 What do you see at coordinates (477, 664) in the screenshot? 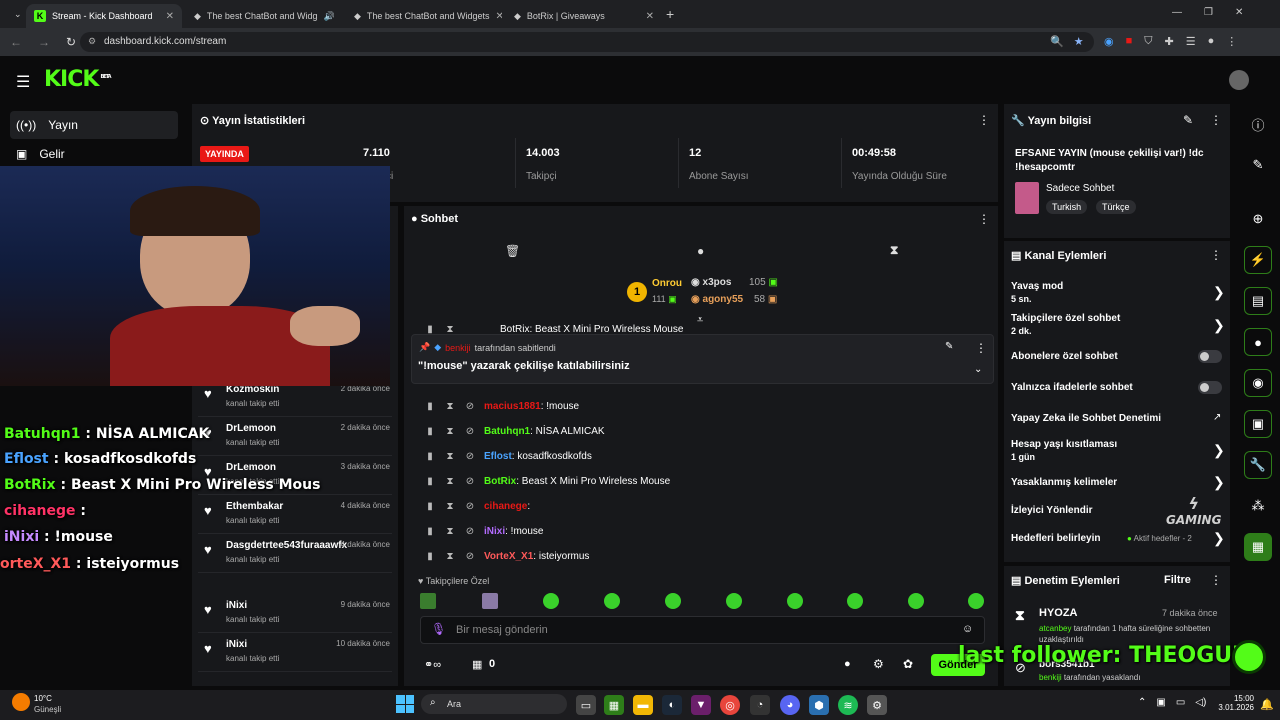
I see `store-icon: ▦` at bounding box center [477, 664].